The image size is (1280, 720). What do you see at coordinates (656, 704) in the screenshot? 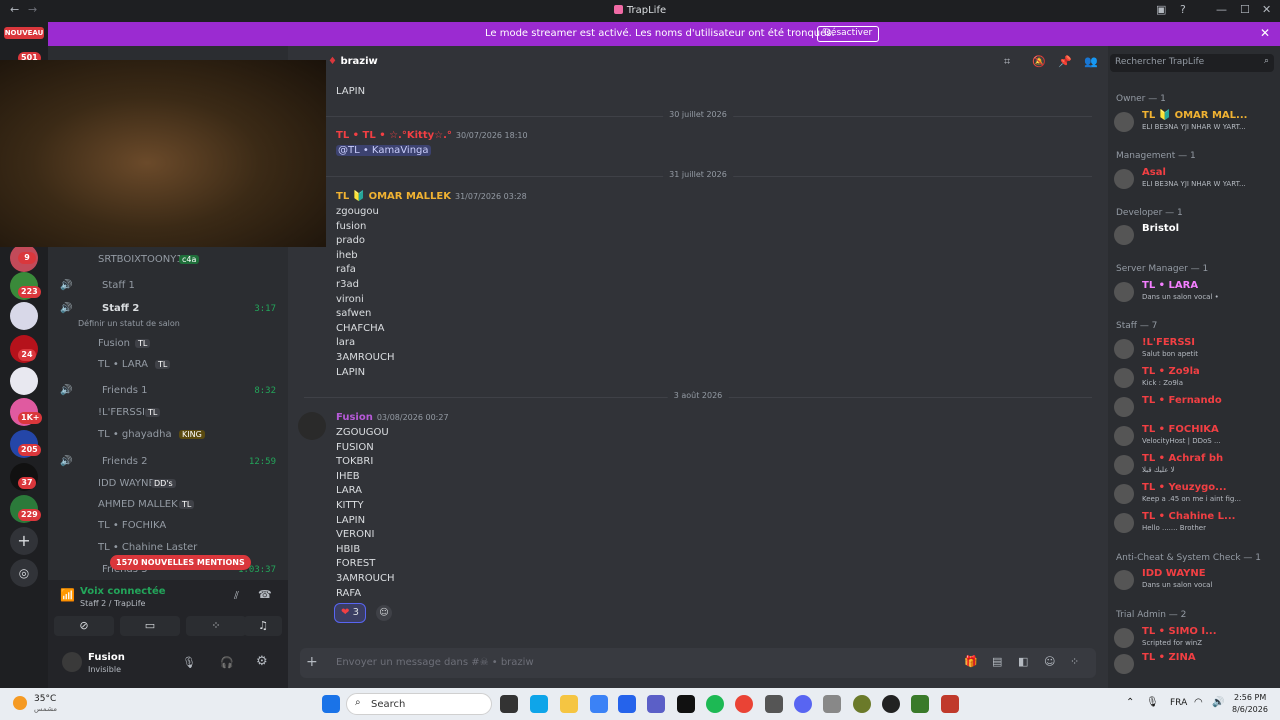
I see `teams-icon` at bounding box center [656, 704].